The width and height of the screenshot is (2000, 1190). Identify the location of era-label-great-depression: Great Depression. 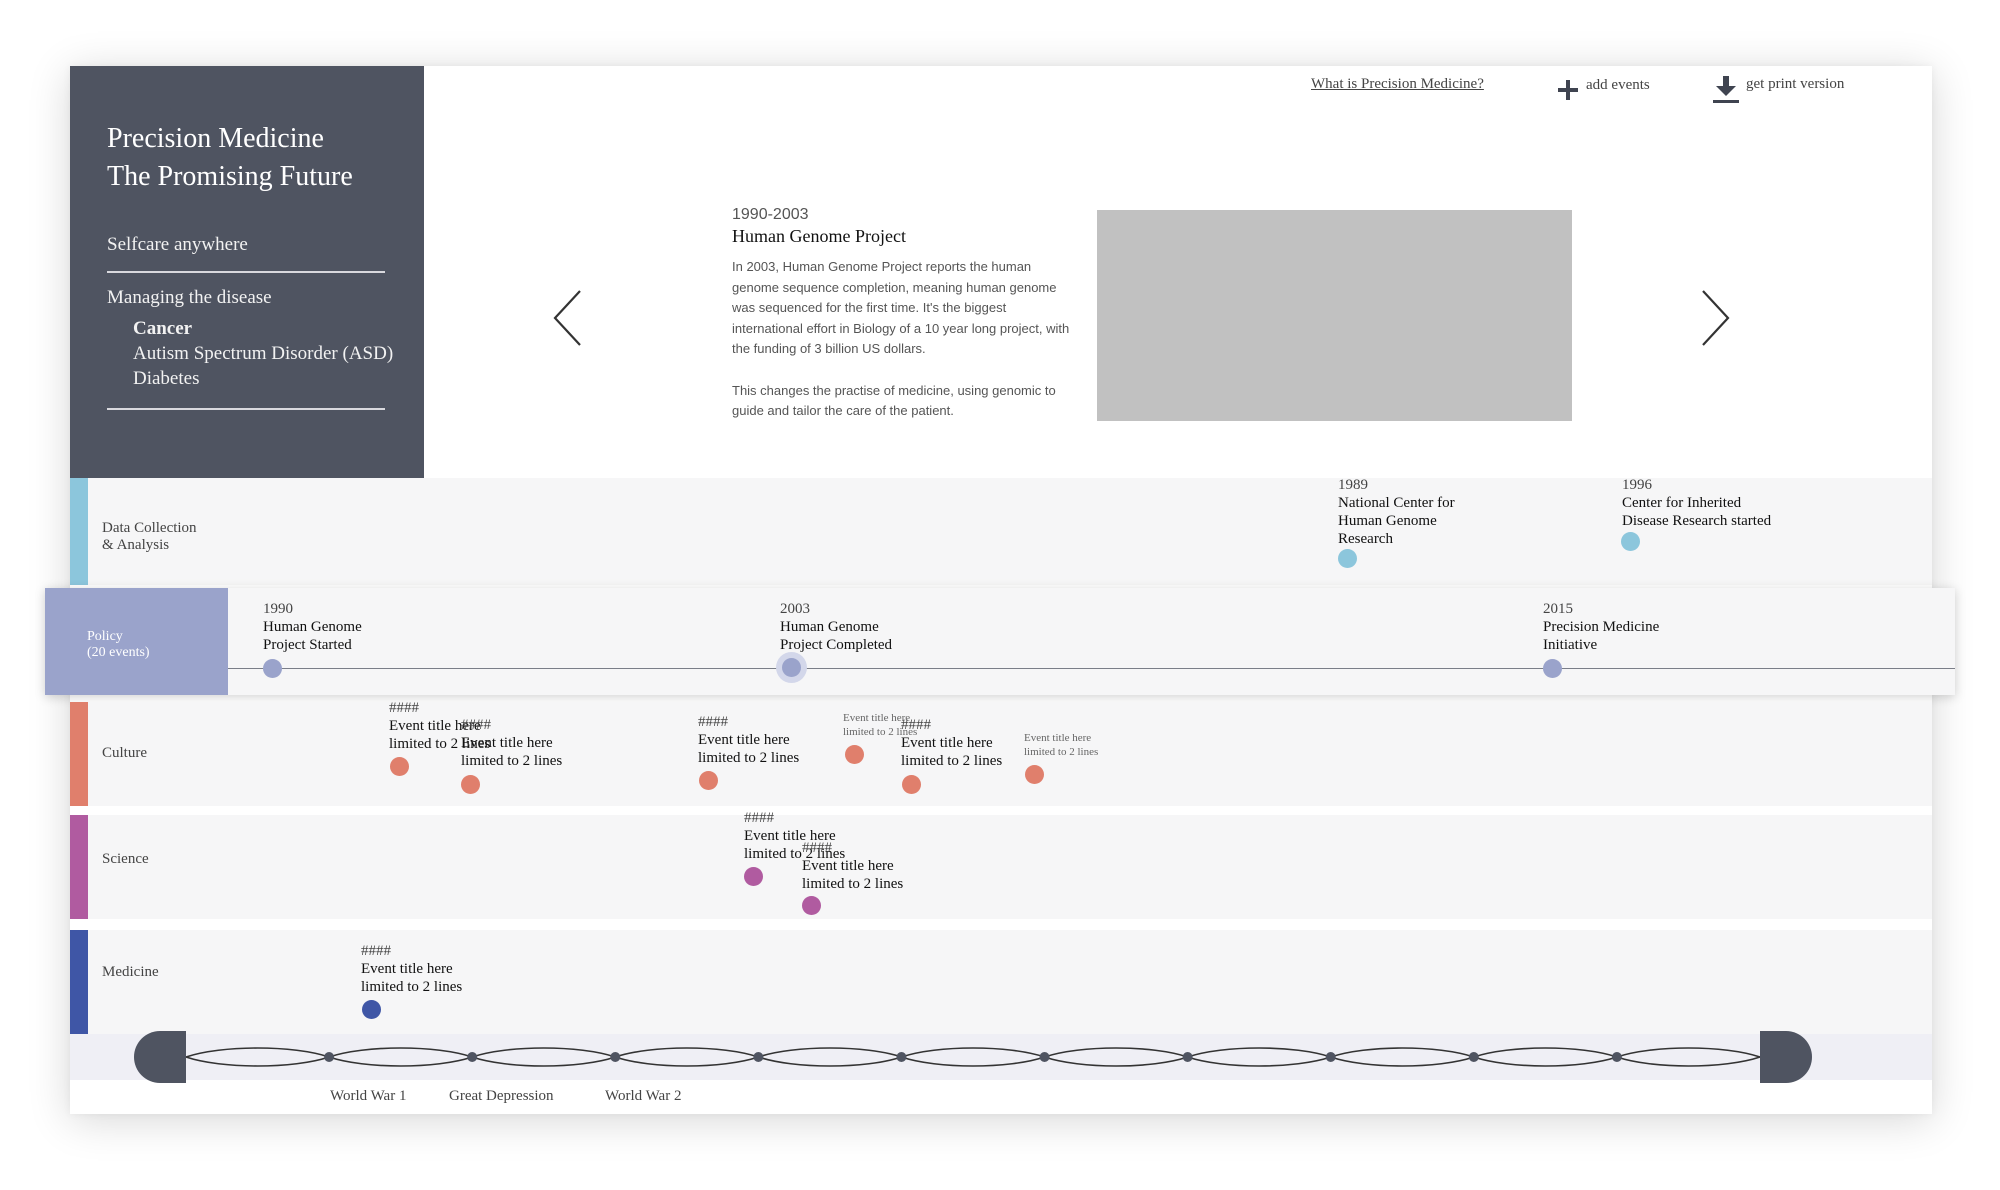
(501, 1096).